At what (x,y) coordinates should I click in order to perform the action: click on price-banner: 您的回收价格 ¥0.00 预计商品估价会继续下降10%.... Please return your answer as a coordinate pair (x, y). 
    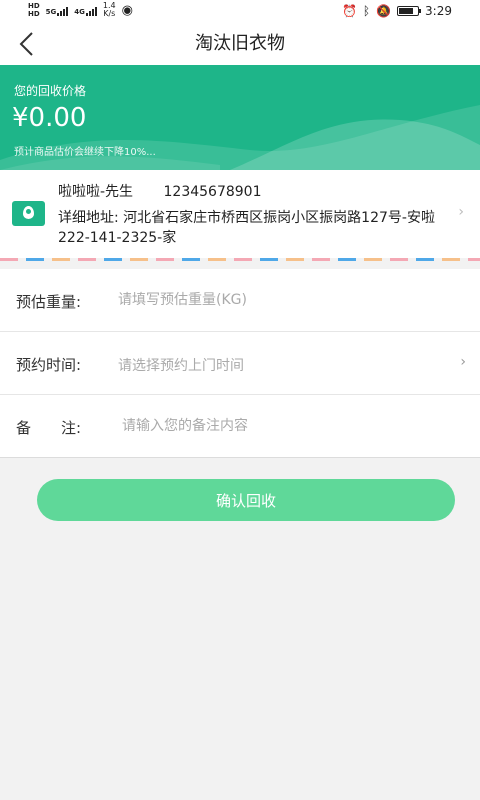
    Looking at the image, I should click on (240, 117).